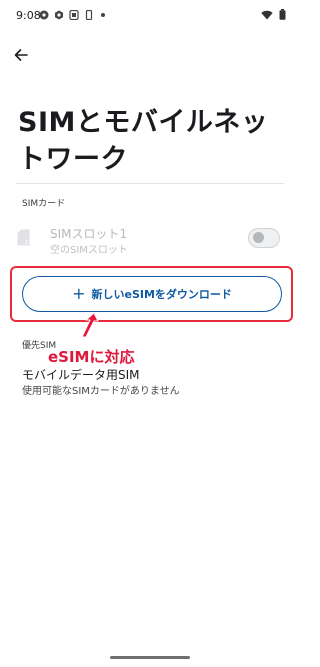 Image resolution: width=320 pixels, height=667 pixels. I want to click on download-esim-button: + 新しいeSIMをダウンロード, so click(152, 294).